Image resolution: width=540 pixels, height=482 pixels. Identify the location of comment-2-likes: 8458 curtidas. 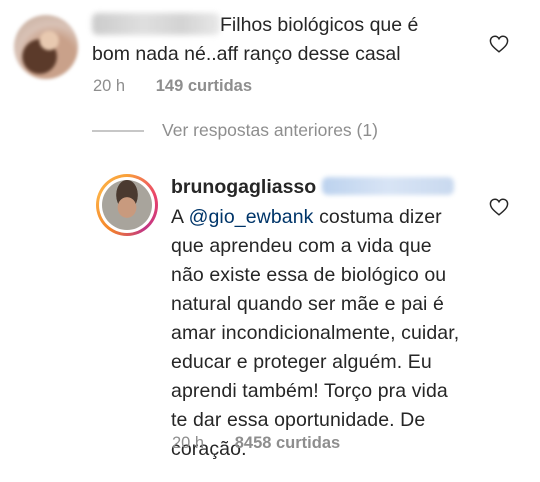
(287, 443).